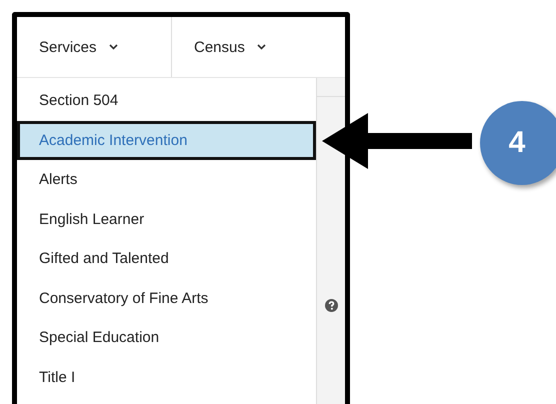  I want to click on menu-item: Gifted and Talented, so click(166, 258).